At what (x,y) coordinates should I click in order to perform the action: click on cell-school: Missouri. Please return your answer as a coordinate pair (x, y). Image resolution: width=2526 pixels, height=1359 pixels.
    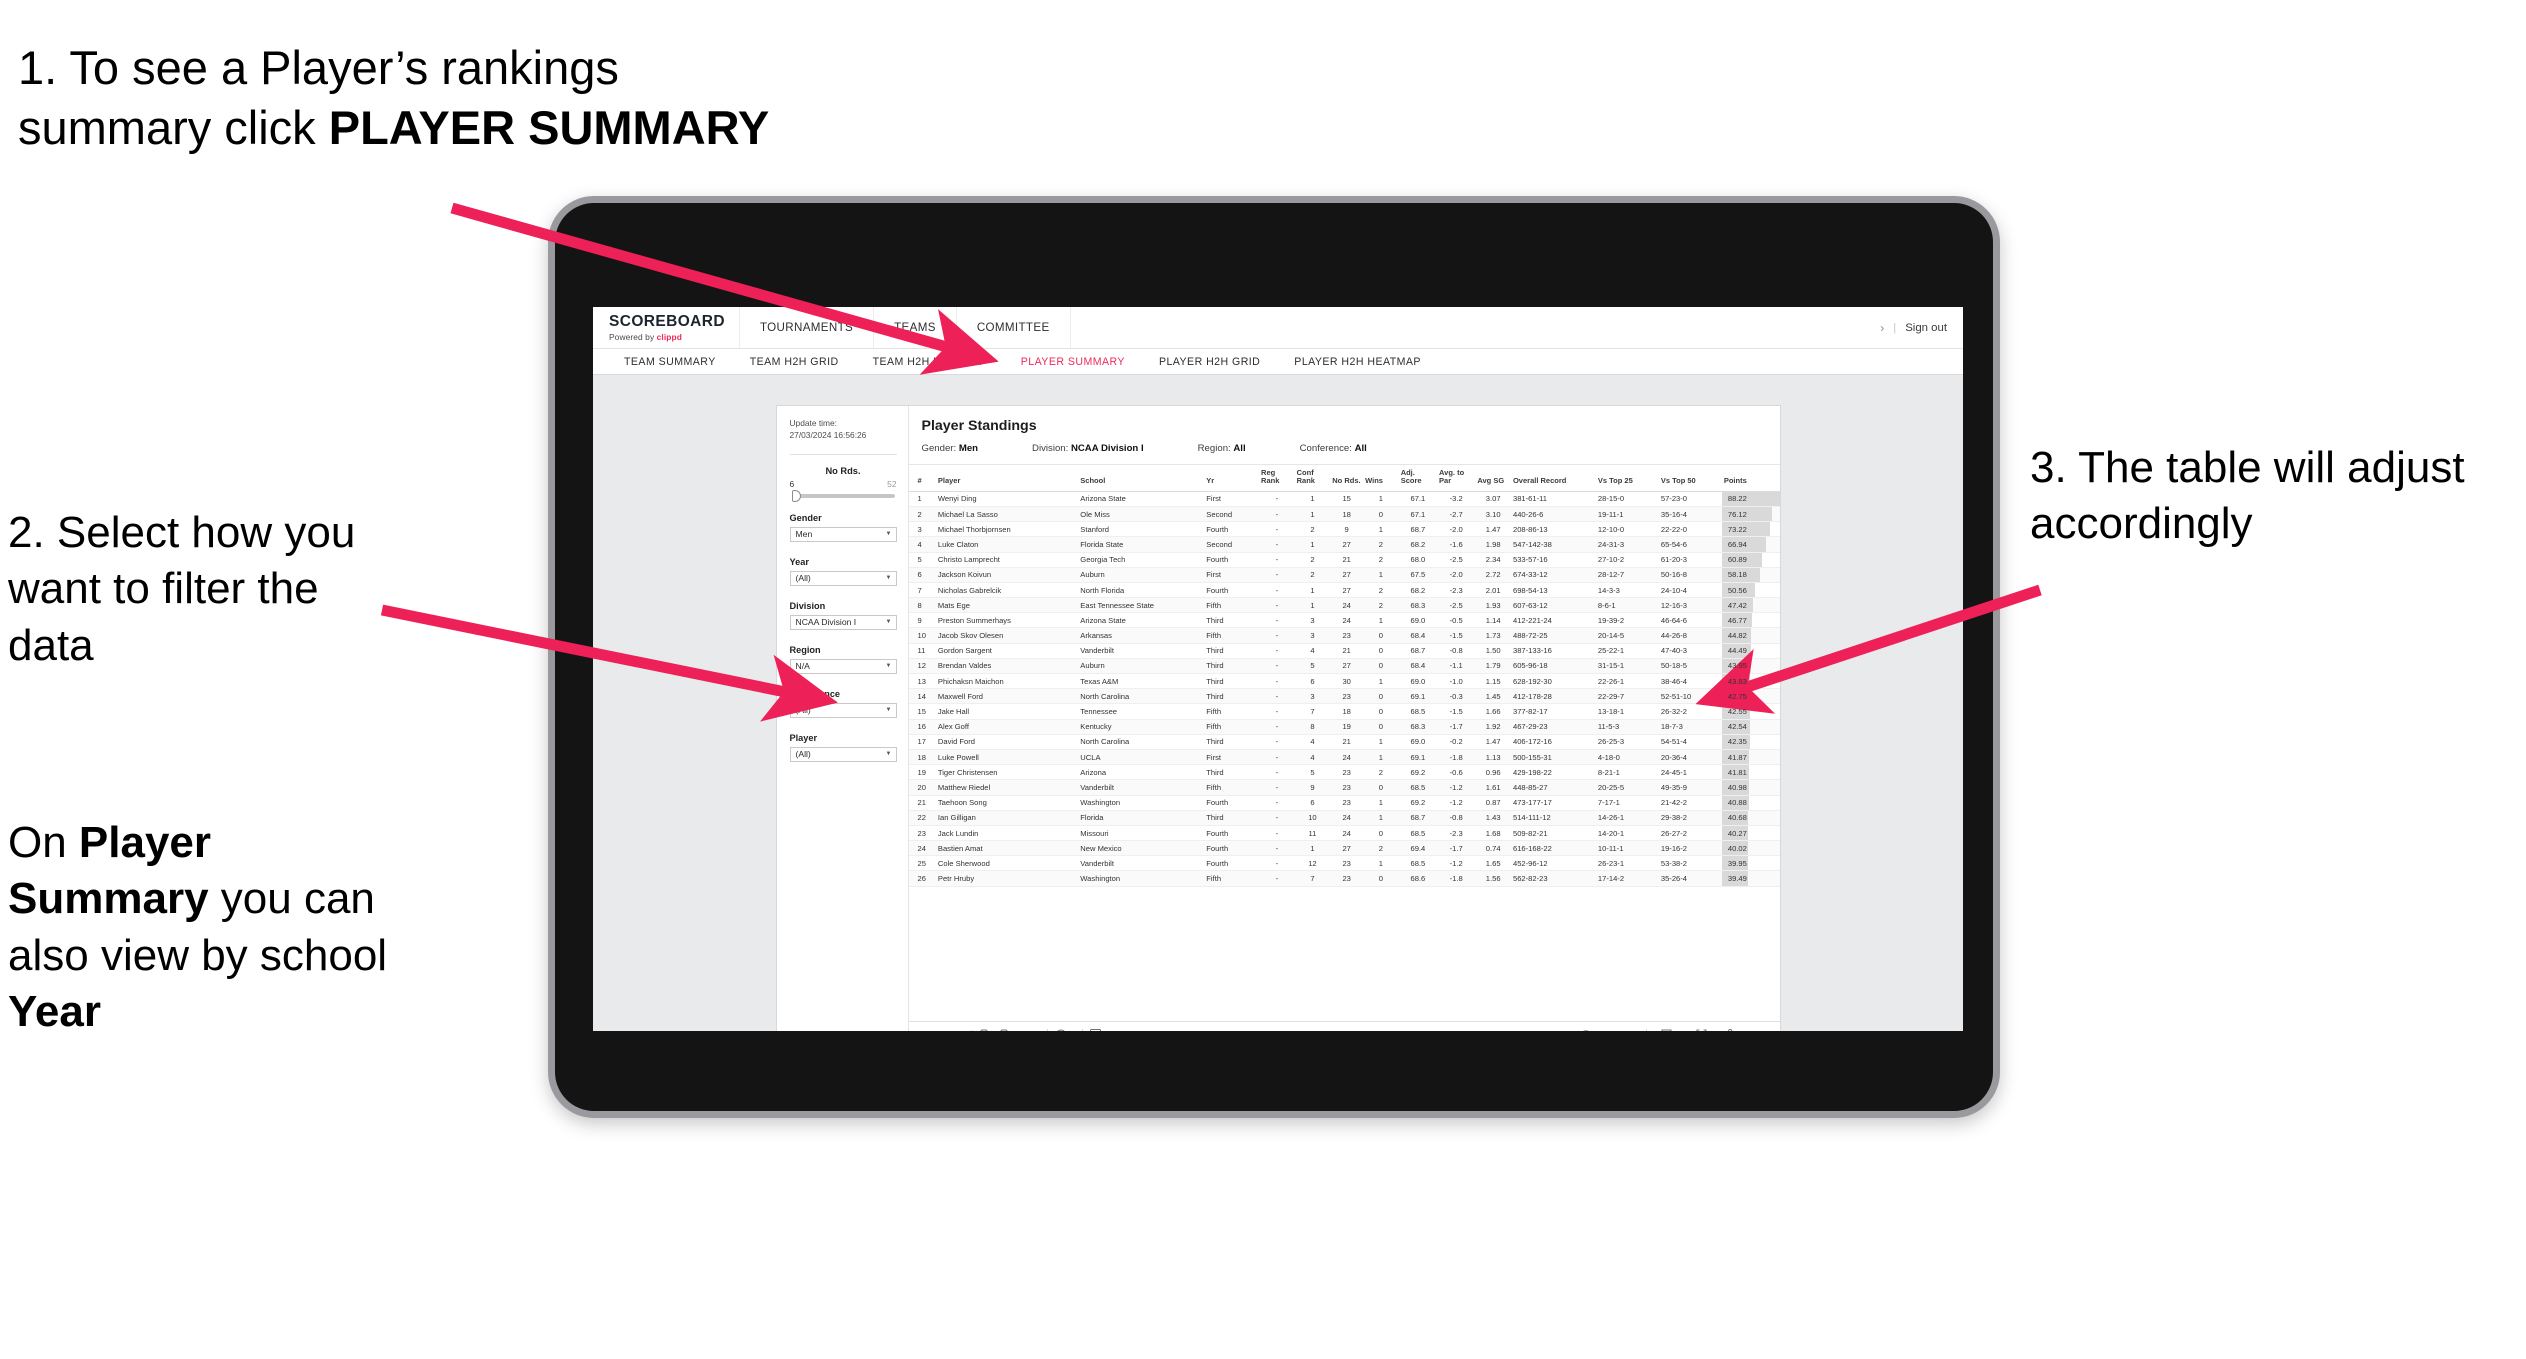
    Looking at the image, I should click on (1141, 833).